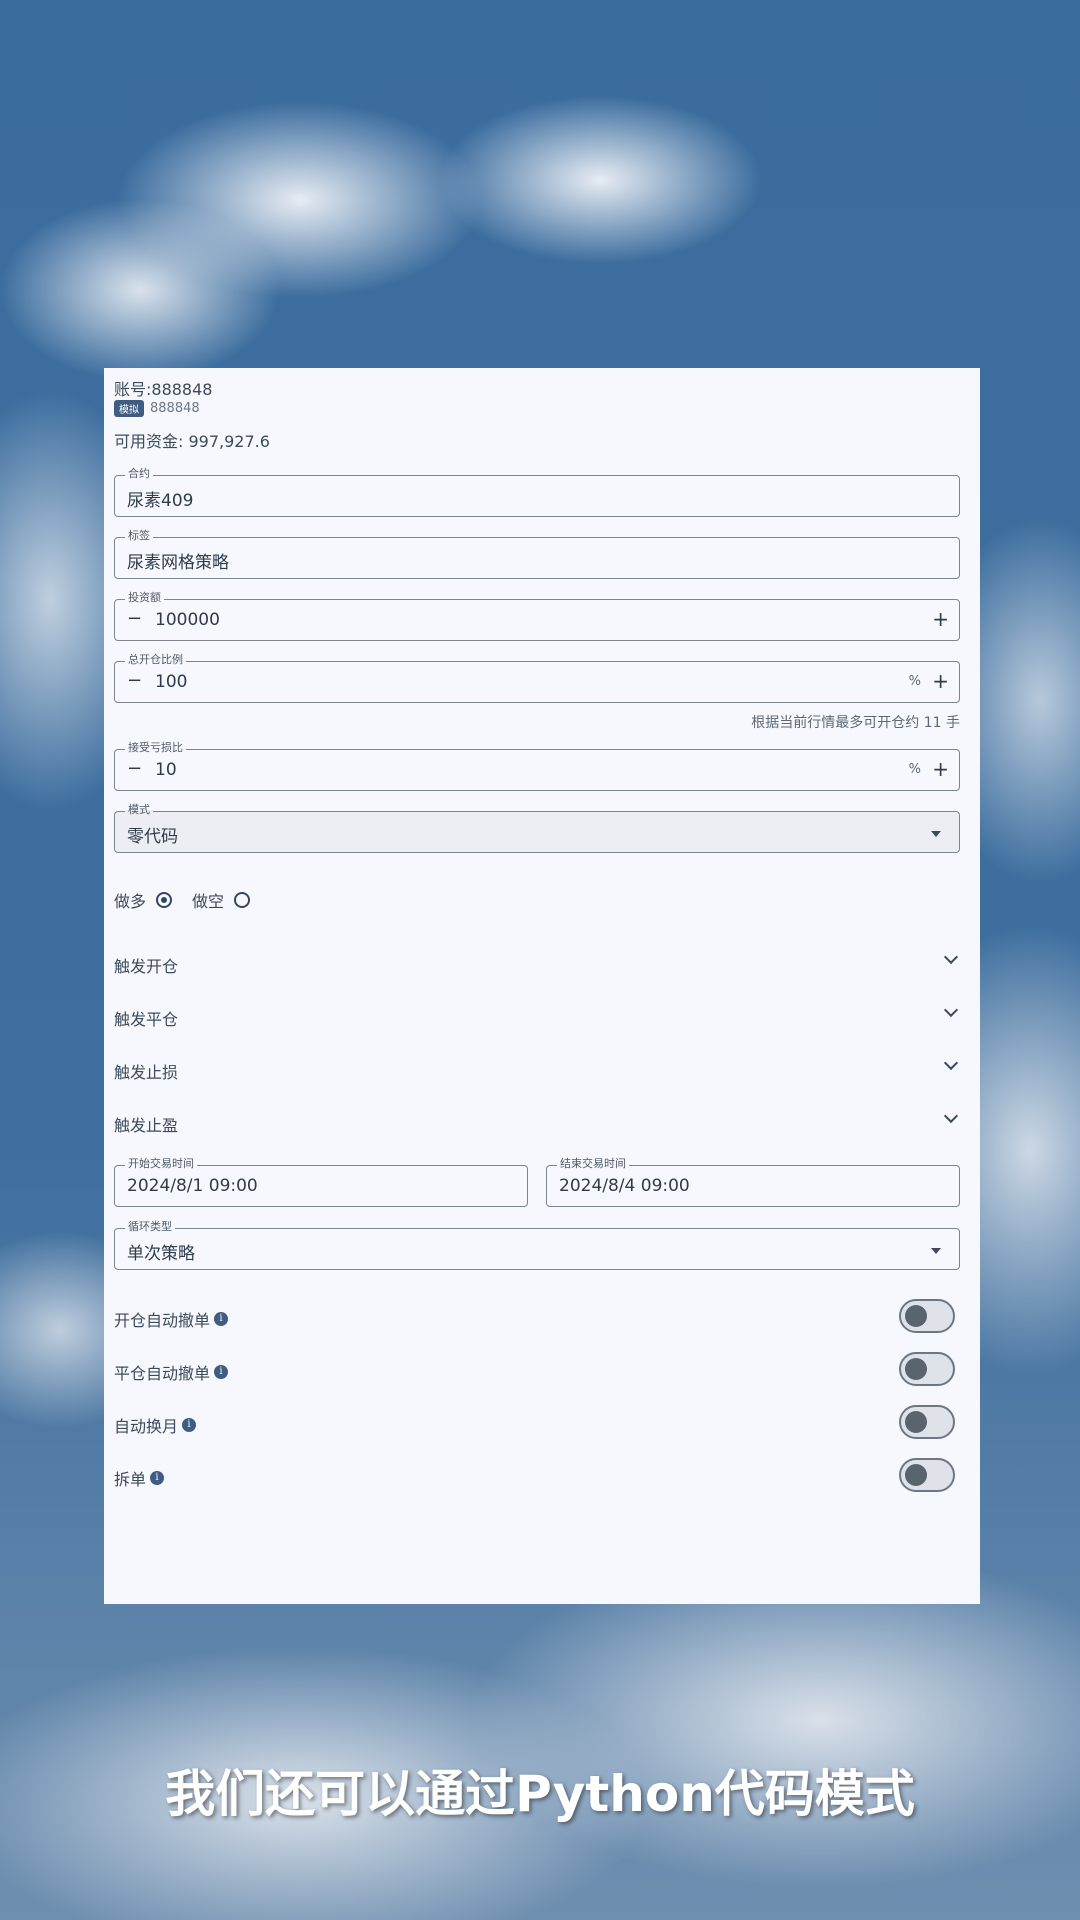  What do you see at coordinates (624, 1186) in the screenshot?
I see `end-time-value: 2024/8/4 09:00` at bounding box center [624, 1186].